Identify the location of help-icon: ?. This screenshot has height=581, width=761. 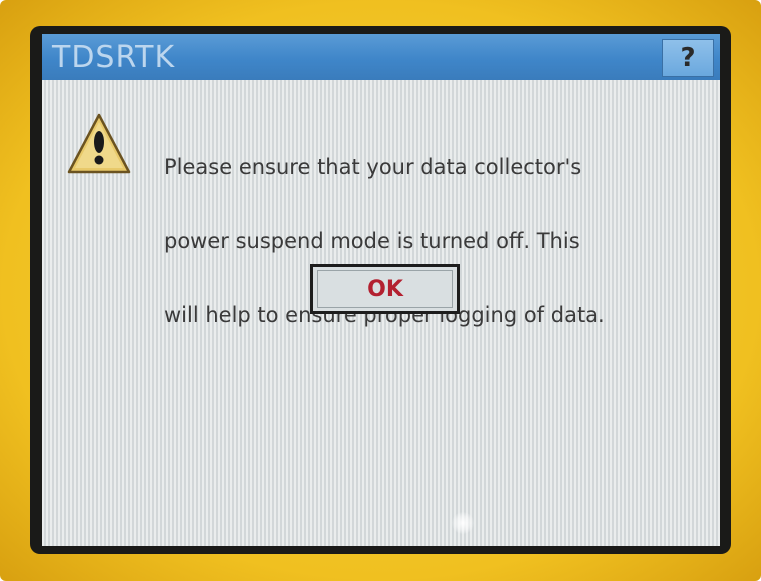
(688, 58).